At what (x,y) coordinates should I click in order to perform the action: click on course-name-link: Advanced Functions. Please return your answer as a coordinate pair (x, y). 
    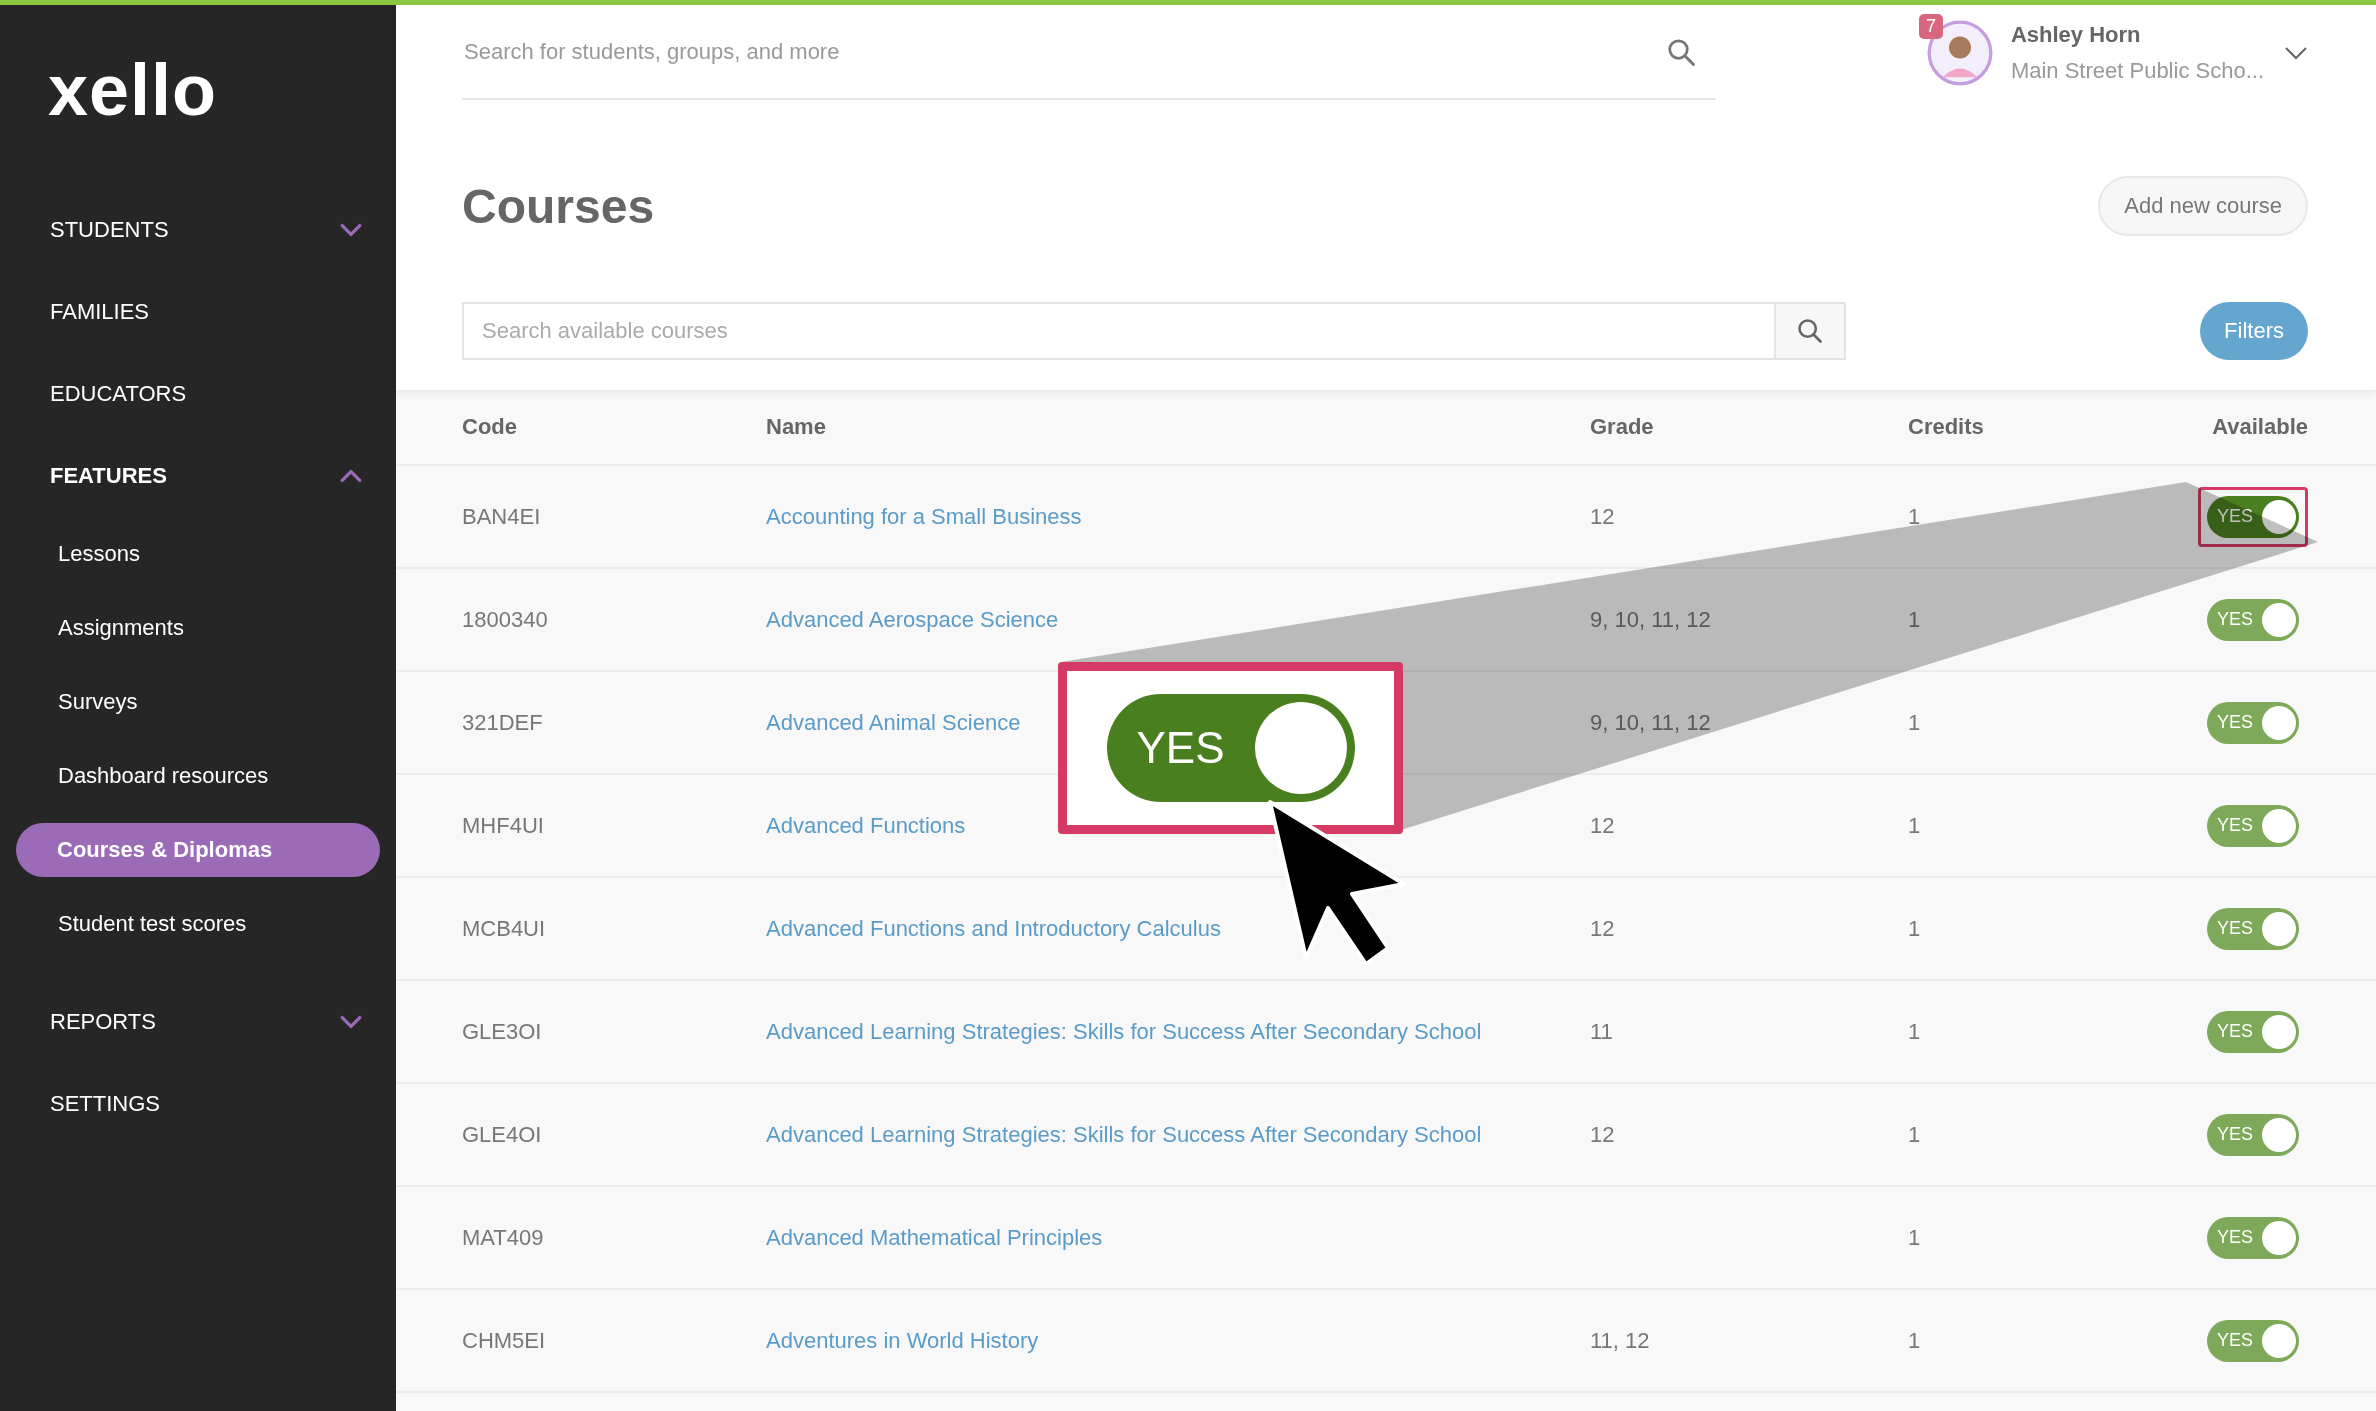
    Looking at the image, I should click on (866, 825).